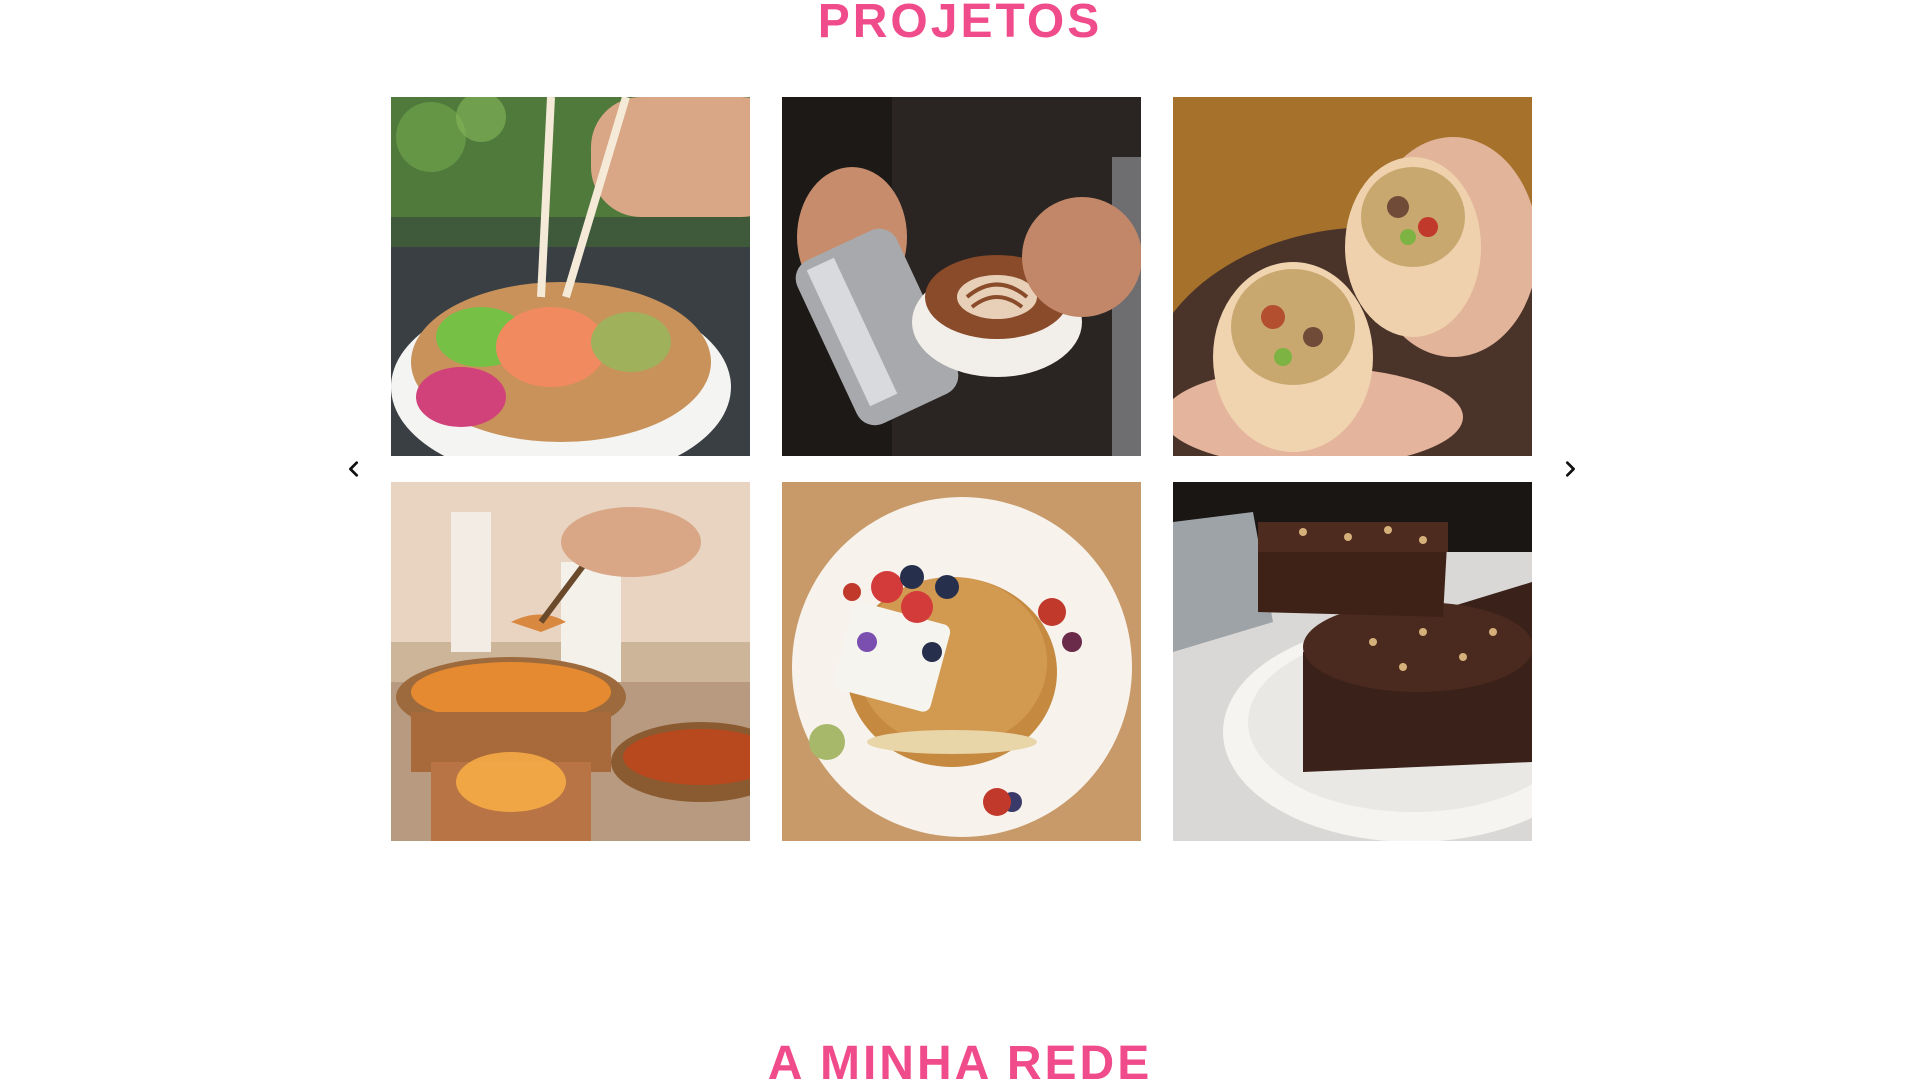  I want to click on gallery-item-poke-bowl, so click(570, 276).